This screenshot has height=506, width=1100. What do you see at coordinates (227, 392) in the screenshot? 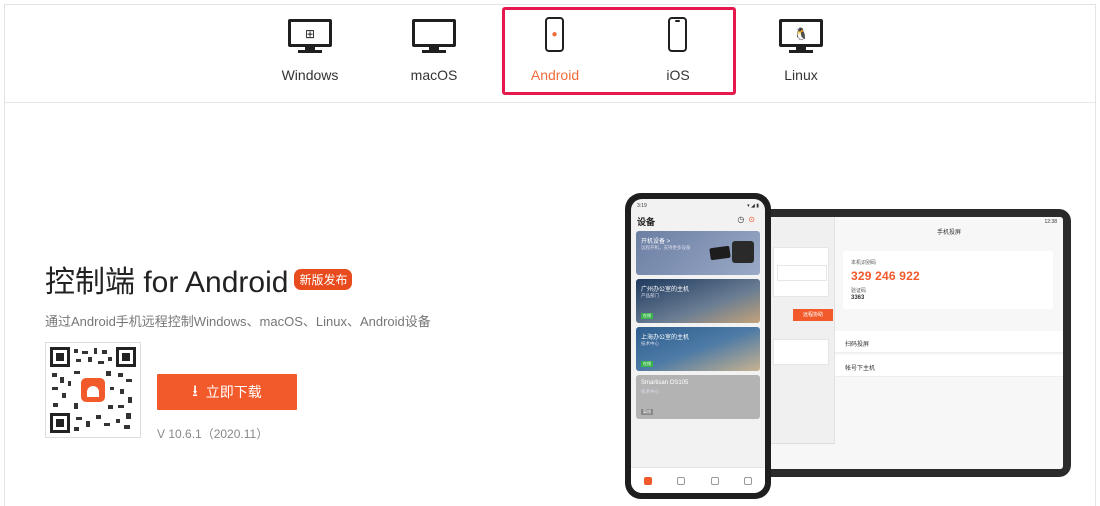
I see `download-button: ⭳ 立即下载` at bounding box center [227, 392].